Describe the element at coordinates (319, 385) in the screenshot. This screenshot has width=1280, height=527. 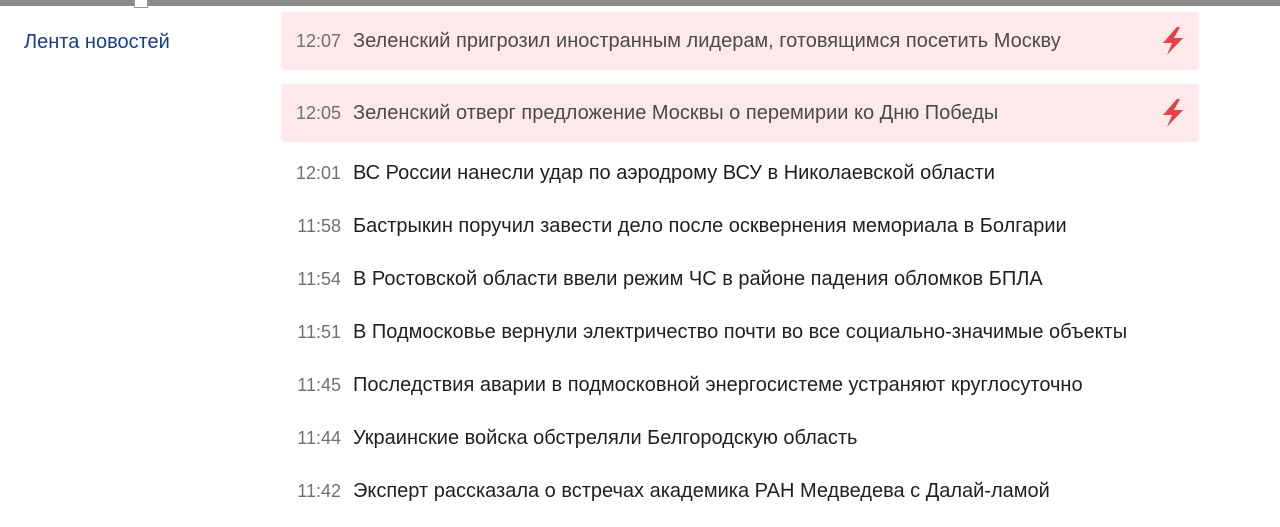
I see `news-time: 11:45` at that location.